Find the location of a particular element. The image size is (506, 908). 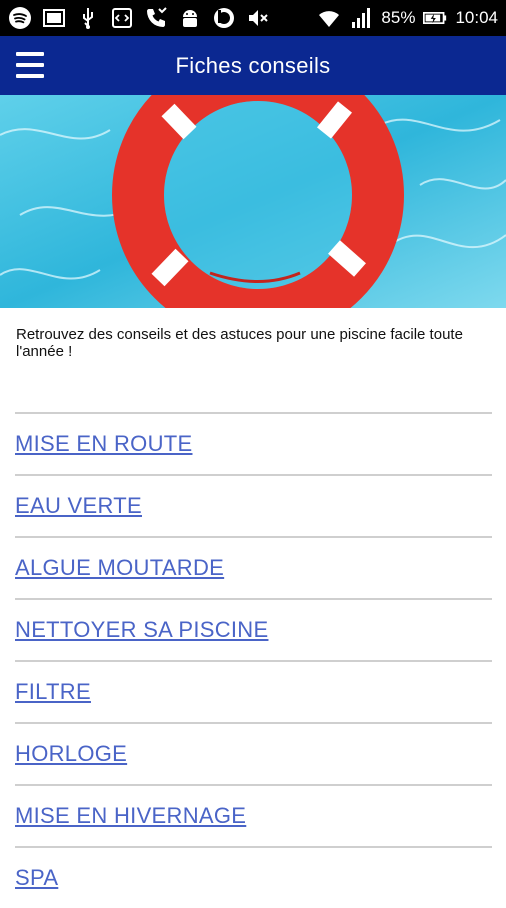

topic-link: FILTRE is located at coordinates (53, 692).